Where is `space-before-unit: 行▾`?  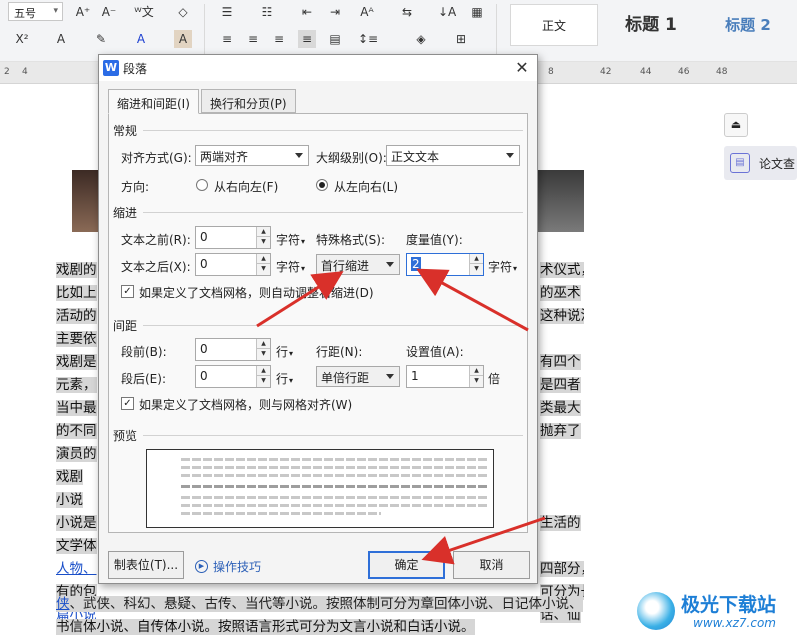
space-before-unit: 行▾ is located at coordinates (284, 351).